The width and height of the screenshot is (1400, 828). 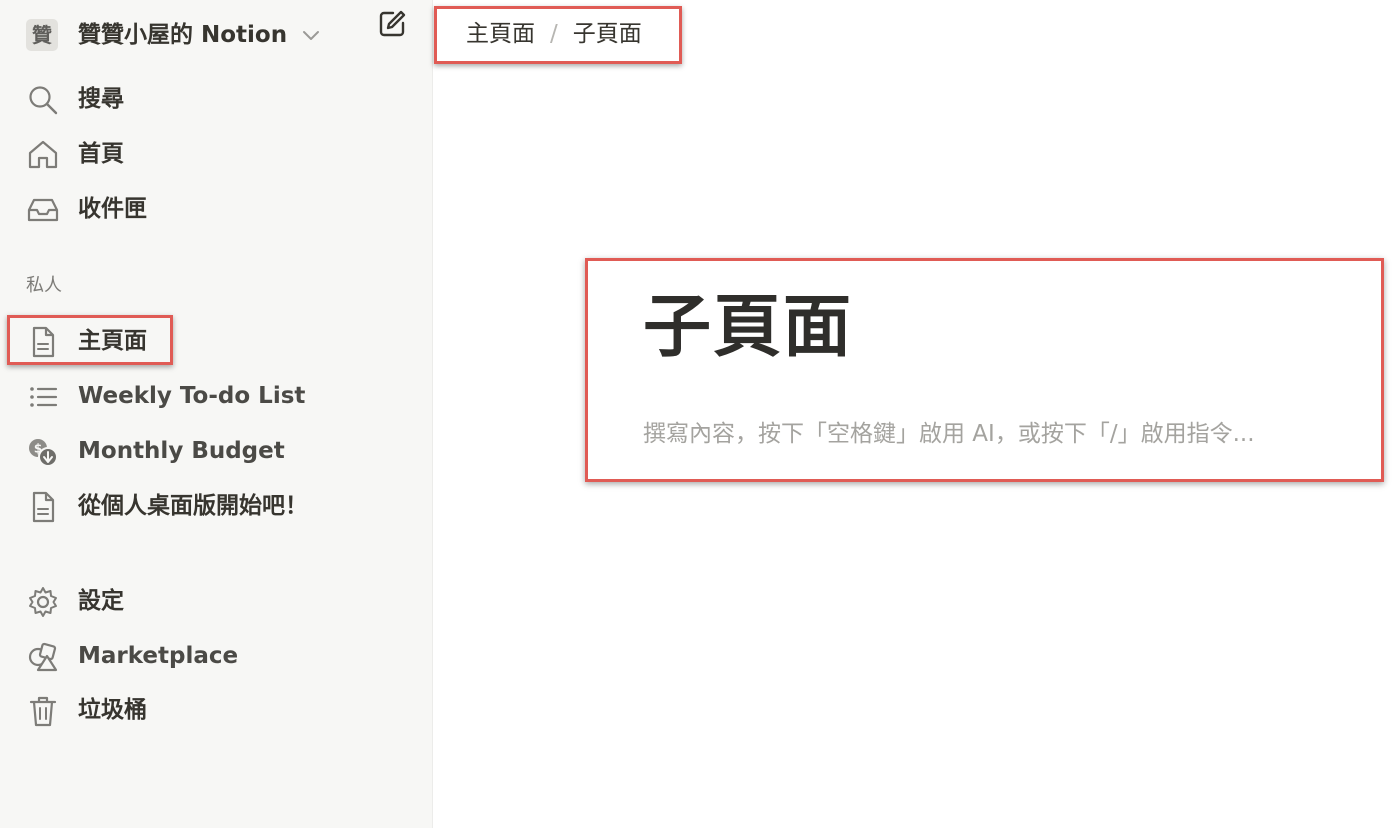 I want to click on page-icon, so click(x=43, y=507).